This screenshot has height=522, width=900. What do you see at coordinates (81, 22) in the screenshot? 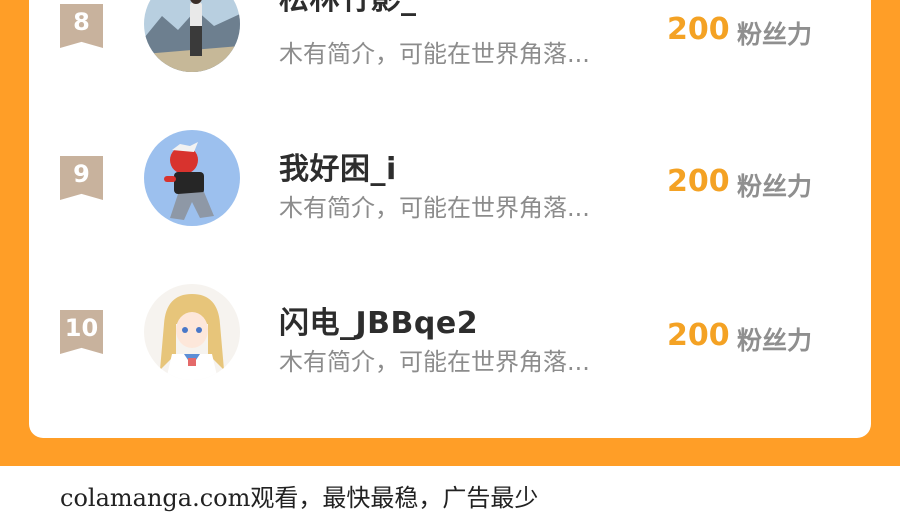
I see `rank-number: 8` at bounding box center [81, 22].